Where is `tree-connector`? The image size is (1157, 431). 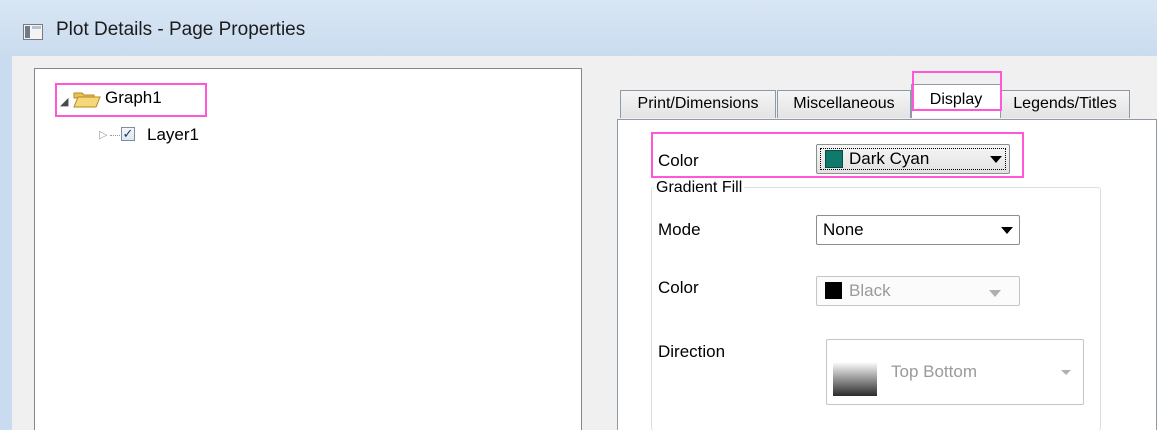 tree-connector is located at coordinates (115, 135).